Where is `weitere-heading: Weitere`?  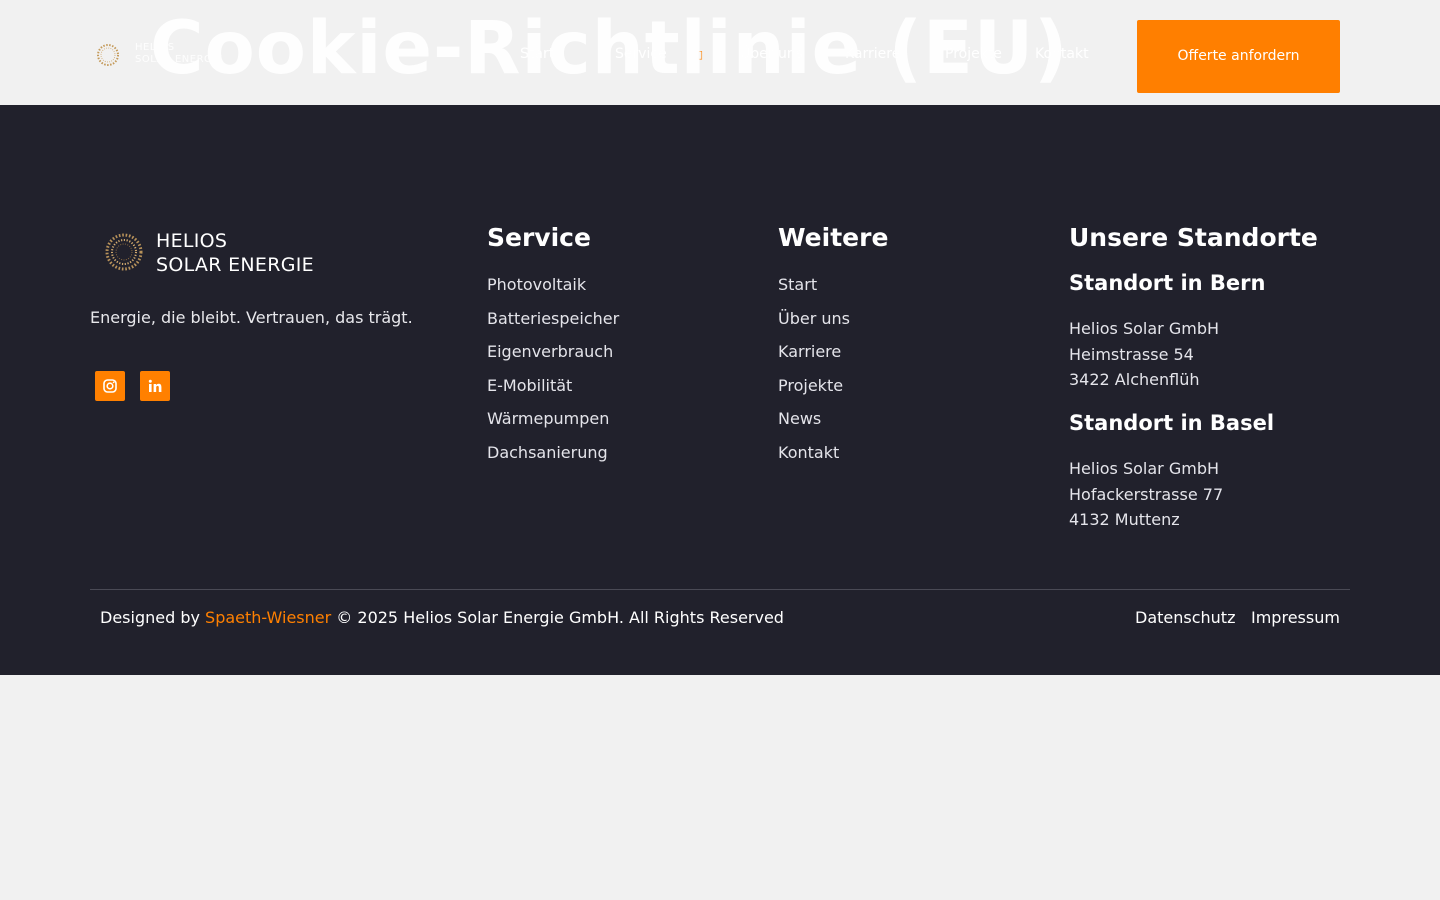
weitere-heading: Weitere is located at coordinates (833, 237).